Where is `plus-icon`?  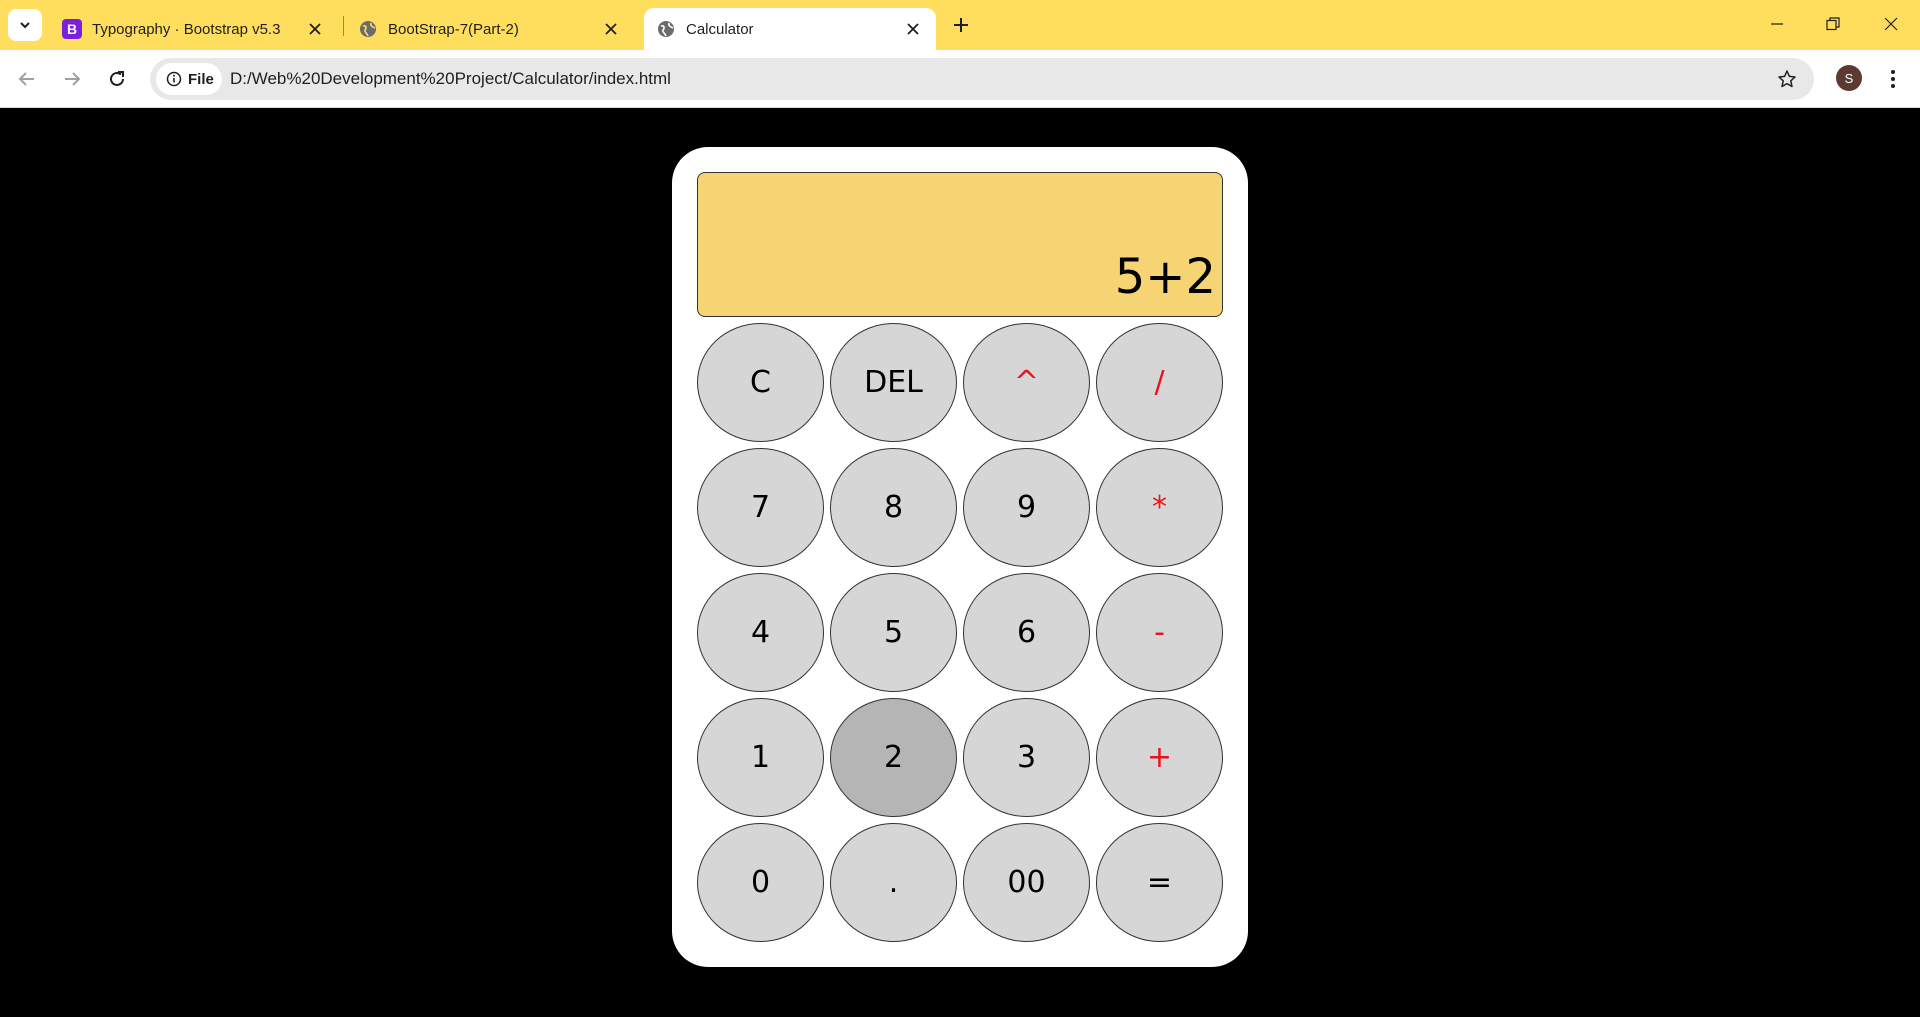
plus-icon is located at coordinates (961, 25).